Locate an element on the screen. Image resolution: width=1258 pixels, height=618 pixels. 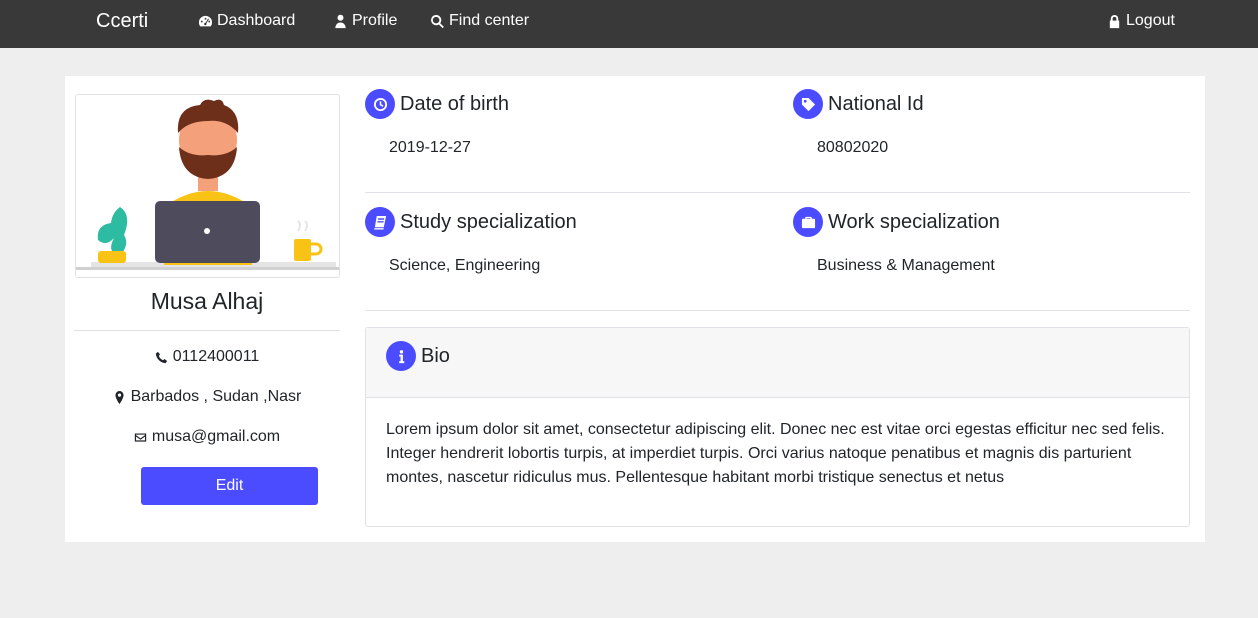
study-value: Science, Engineering is located at coordinates (465, 265).